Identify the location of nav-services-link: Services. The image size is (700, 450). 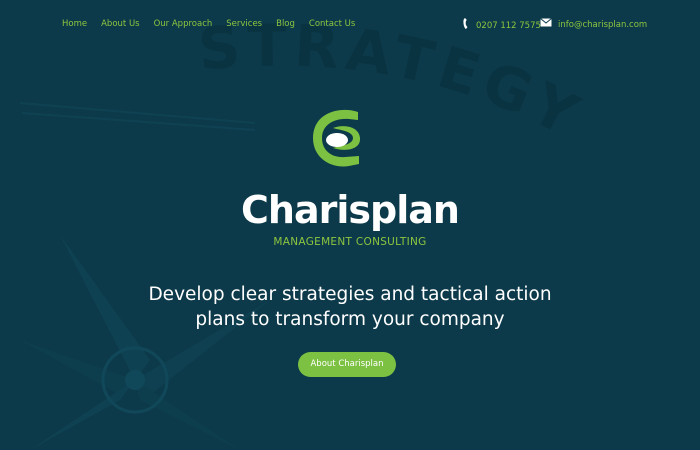
(244, 24).